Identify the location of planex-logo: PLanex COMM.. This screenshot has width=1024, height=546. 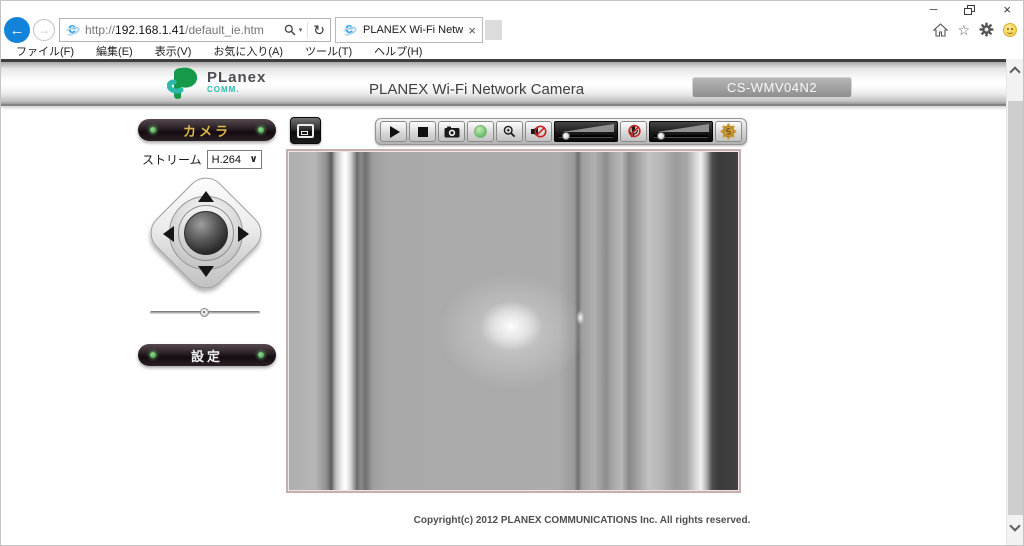
(216, 84).